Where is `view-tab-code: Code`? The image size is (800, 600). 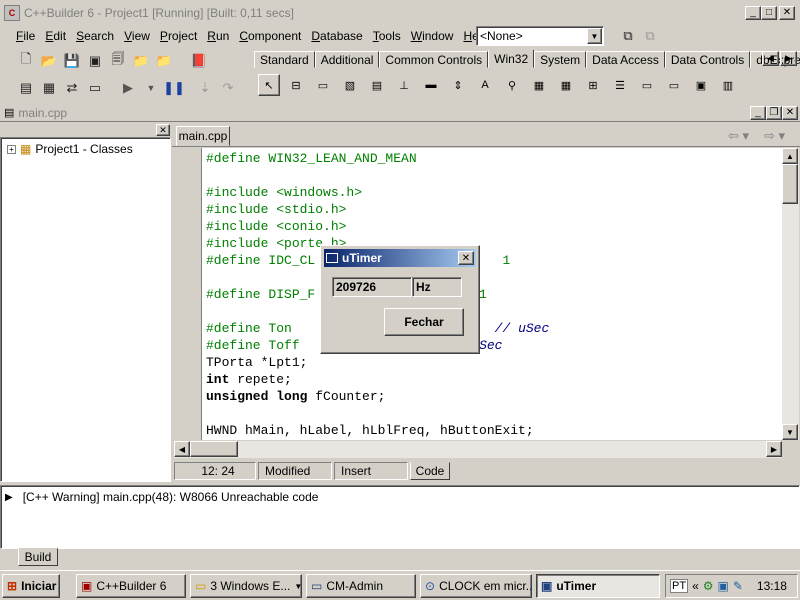
view-tab-code: Code is located at coordinates (430, 471).